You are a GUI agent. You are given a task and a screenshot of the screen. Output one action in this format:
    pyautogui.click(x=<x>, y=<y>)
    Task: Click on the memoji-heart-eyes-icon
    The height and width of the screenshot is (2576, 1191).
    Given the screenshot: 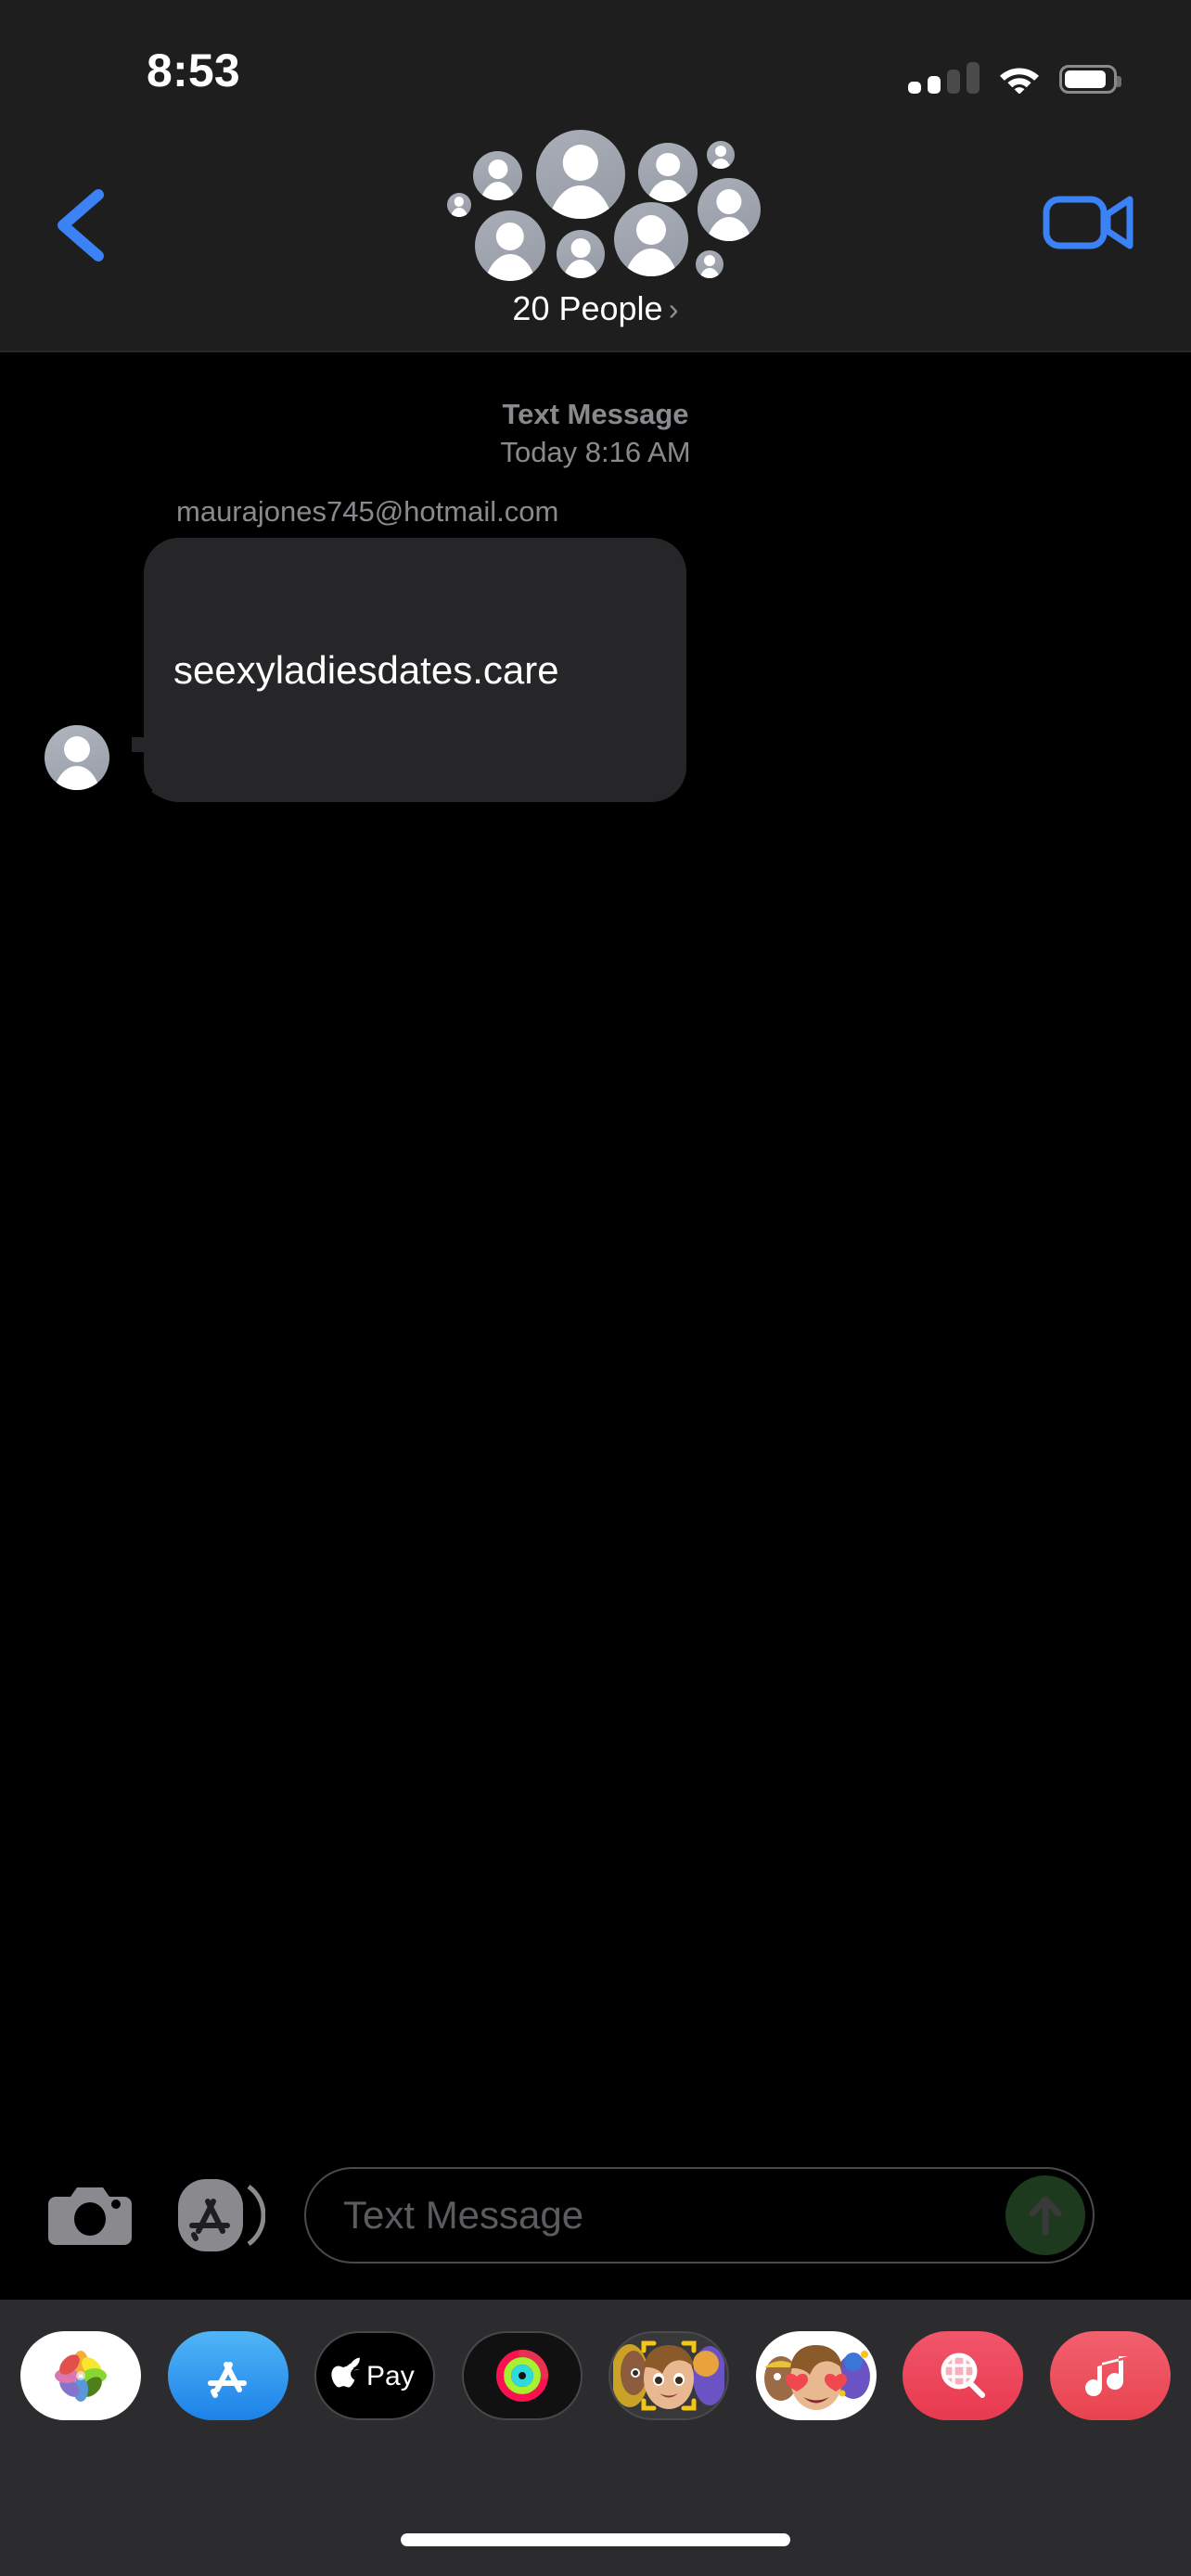 What is the action you would take?
    pyautogui.click(x=816, y=2378)
    